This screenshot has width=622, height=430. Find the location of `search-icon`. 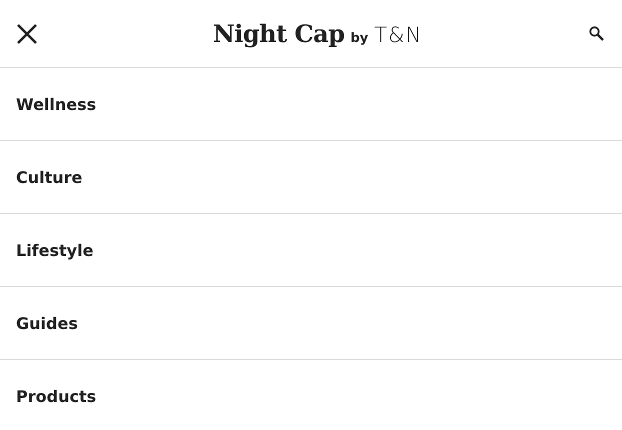

search-icon is located at coordinates (596, 33).